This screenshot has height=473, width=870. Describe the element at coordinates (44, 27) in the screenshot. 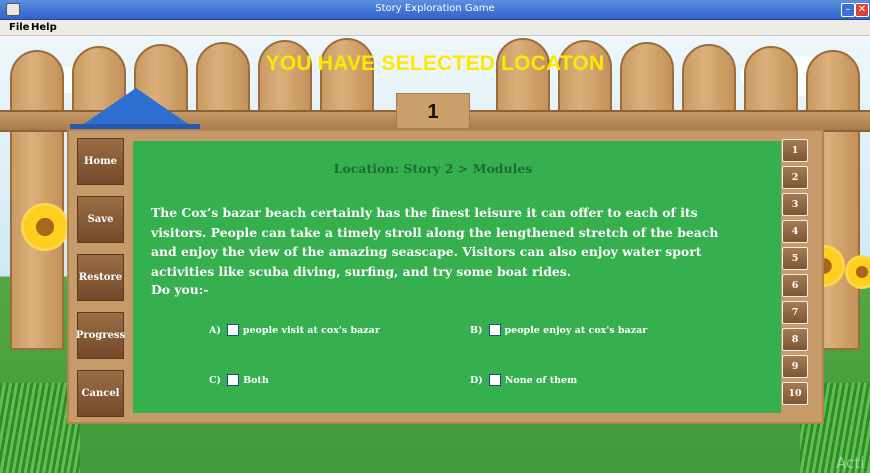

I see `menu-help: Help` at that location.